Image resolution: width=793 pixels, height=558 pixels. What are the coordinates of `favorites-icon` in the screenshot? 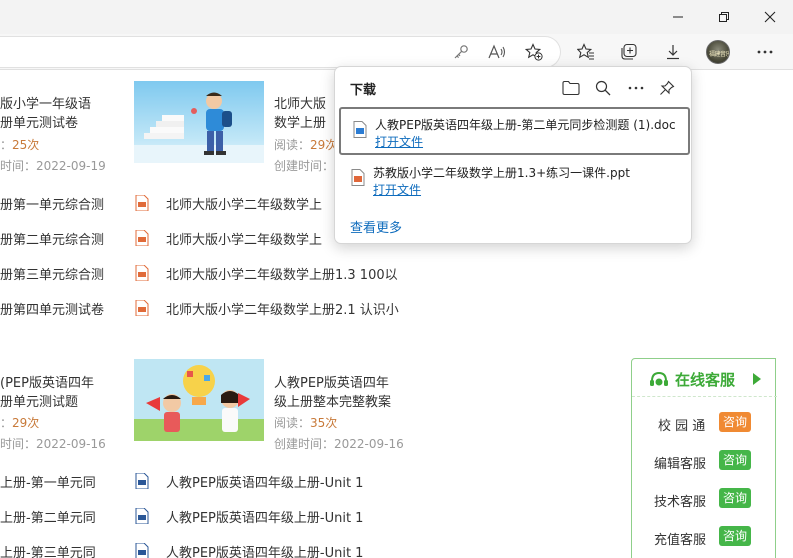 It's located at (585, 51).